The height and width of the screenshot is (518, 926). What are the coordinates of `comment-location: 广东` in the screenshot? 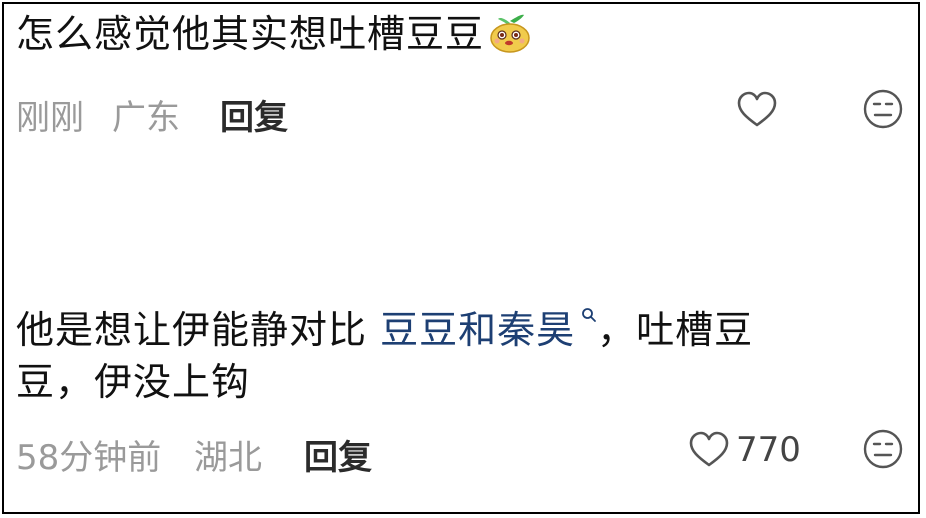 It's located at (146, 118).